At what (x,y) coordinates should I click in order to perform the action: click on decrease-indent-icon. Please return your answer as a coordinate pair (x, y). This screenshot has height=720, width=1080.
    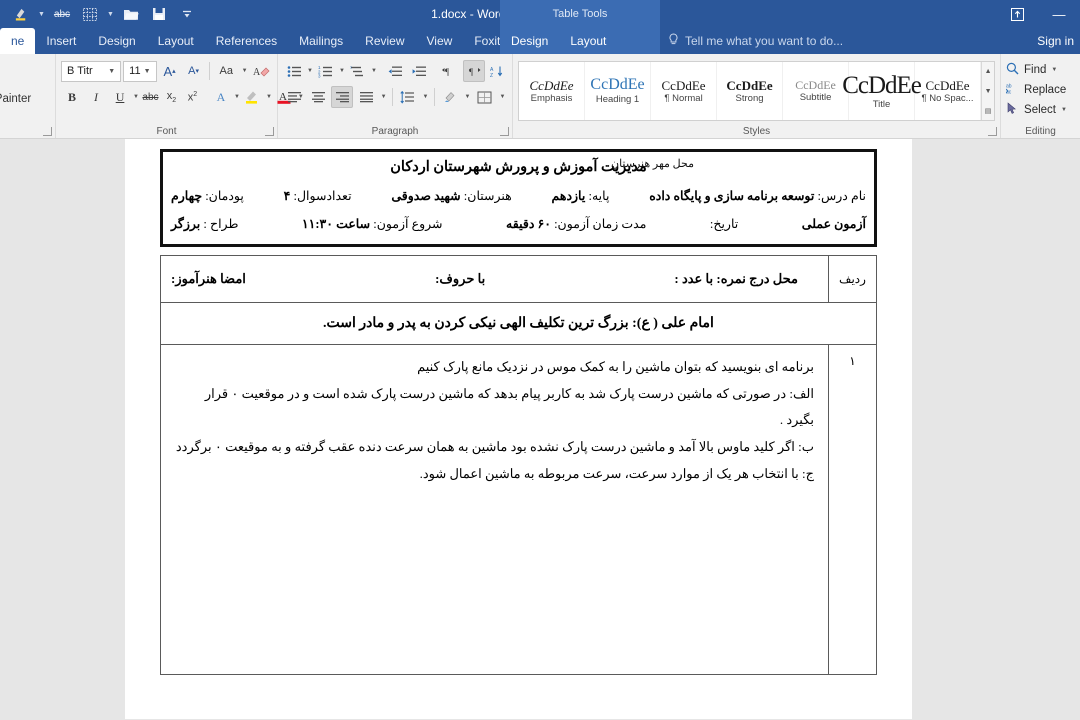
    Looking at the image, I should click on (396, 71).